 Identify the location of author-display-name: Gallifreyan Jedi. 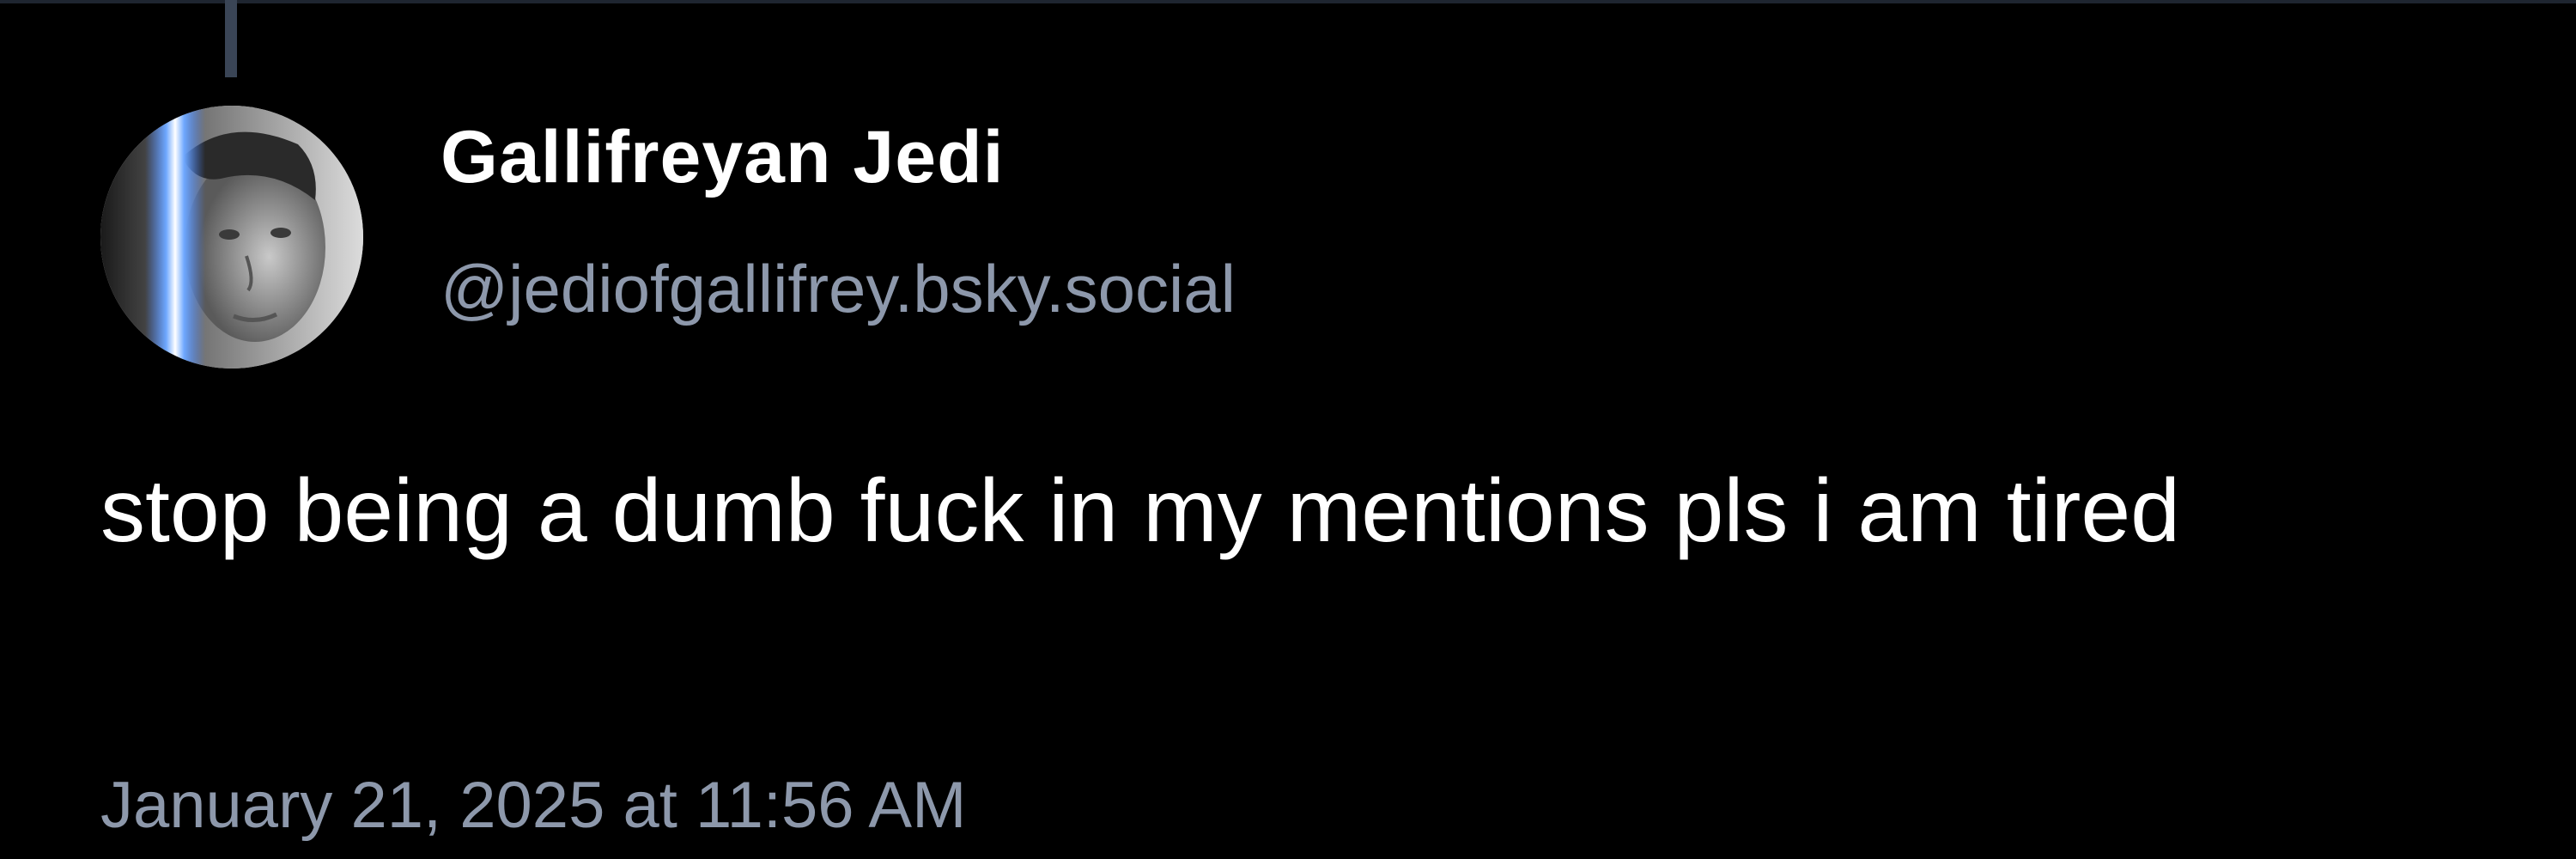
(722, 157).